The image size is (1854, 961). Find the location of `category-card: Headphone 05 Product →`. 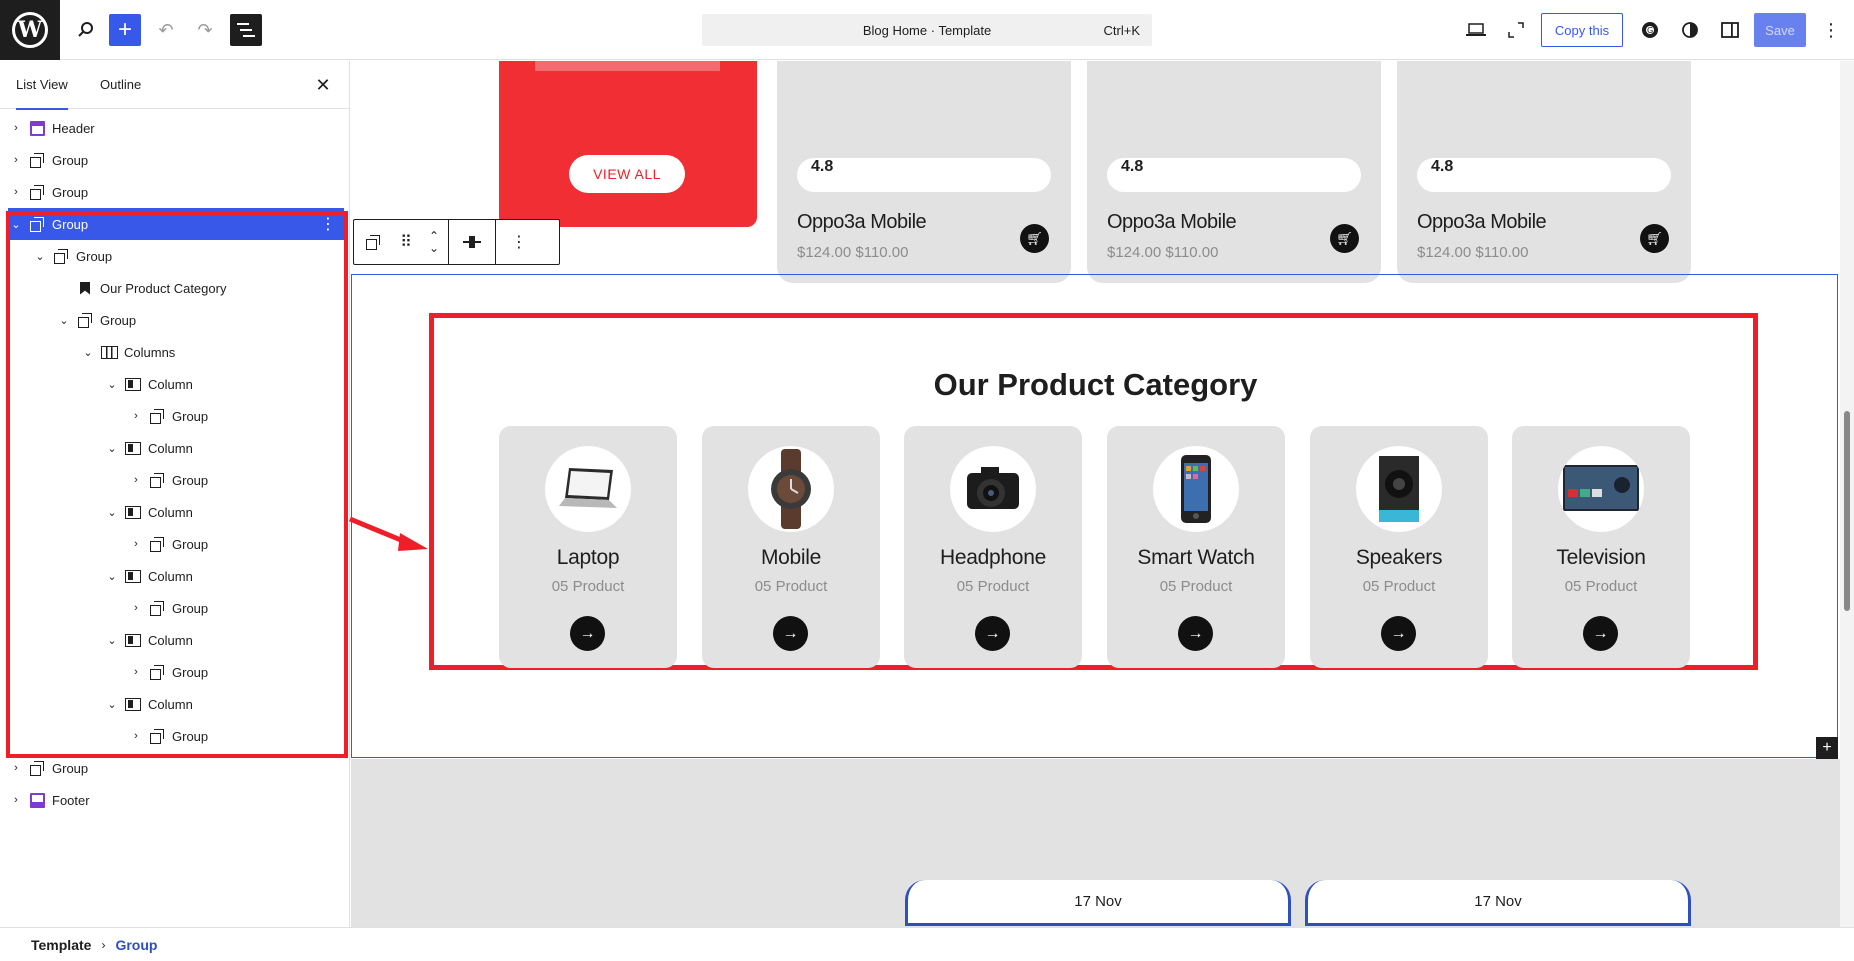

category-card: Headphone 05 Product → is located at coordinates (993, 547).